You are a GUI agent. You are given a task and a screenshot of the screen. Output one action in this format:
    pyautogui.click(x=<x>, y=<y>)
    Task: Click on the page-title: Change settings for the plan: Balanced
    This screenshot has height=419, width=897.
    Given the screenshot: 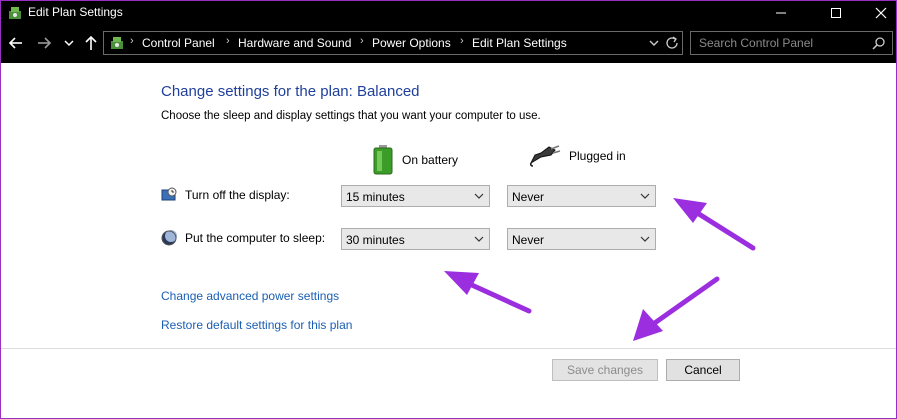 What is the action you would take?
    pyautogui.click(x=290, y=91)
    